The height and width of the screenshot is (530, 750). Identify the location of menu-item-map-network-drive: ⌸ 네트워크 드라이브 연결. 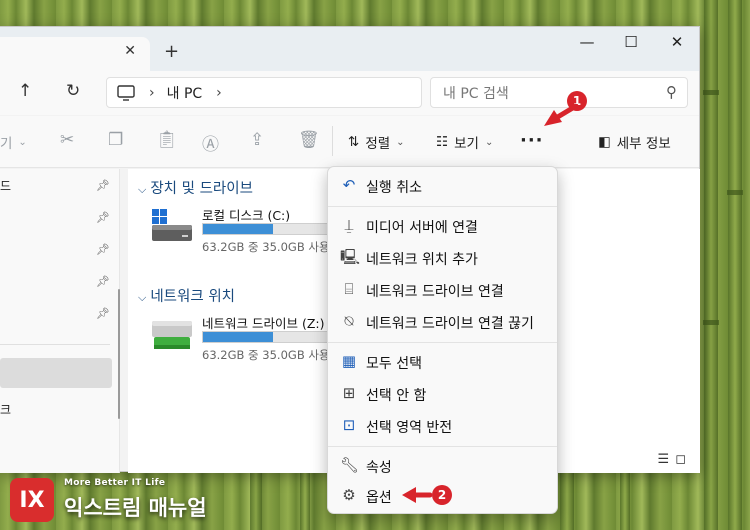
(442, 290).